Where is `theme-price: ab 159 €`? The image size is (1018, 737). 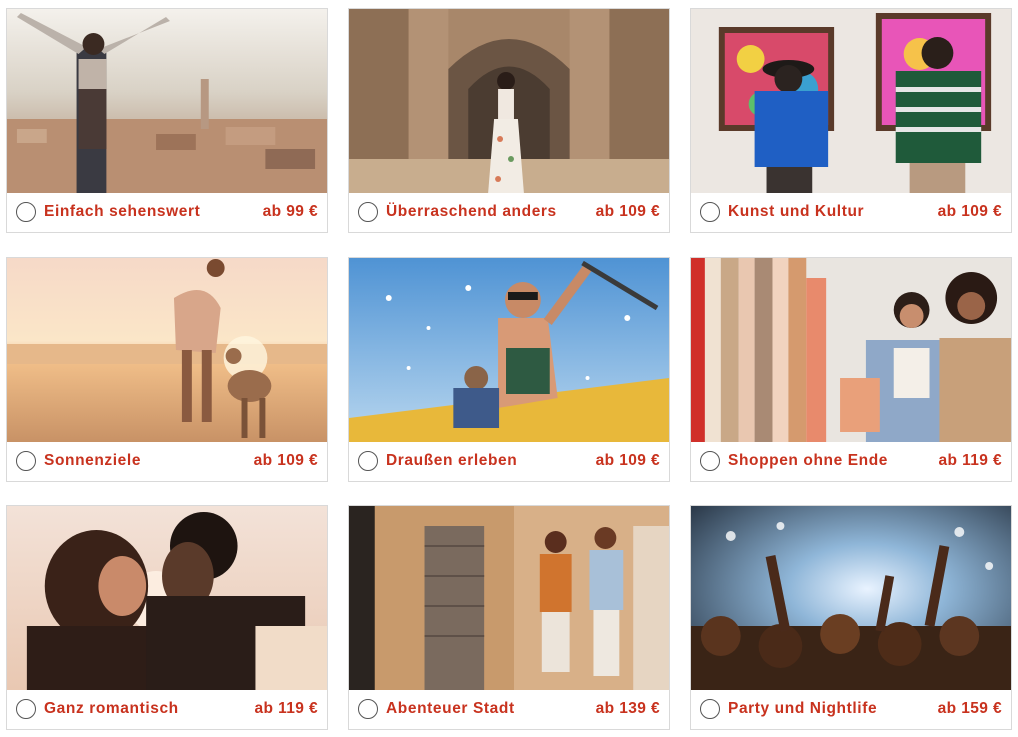
theme-price: ab 159 € is located at coordinates (969, 708).